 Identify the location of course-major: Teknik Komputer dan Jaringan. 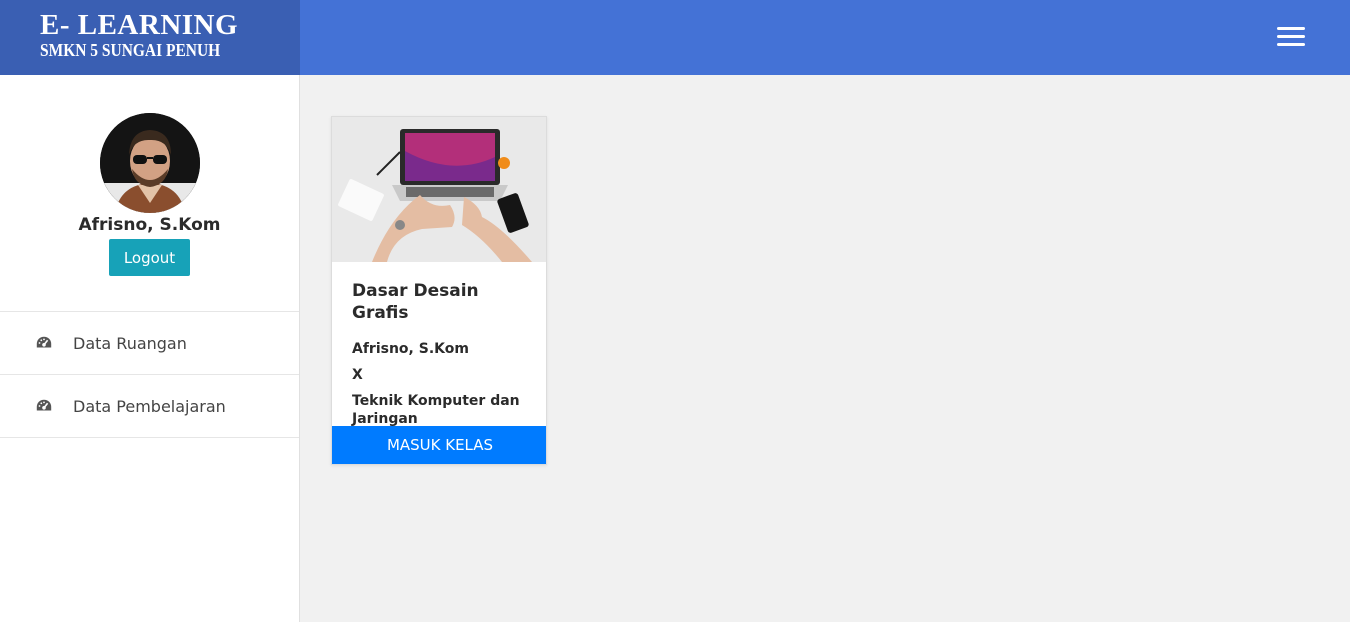
(436, 410).